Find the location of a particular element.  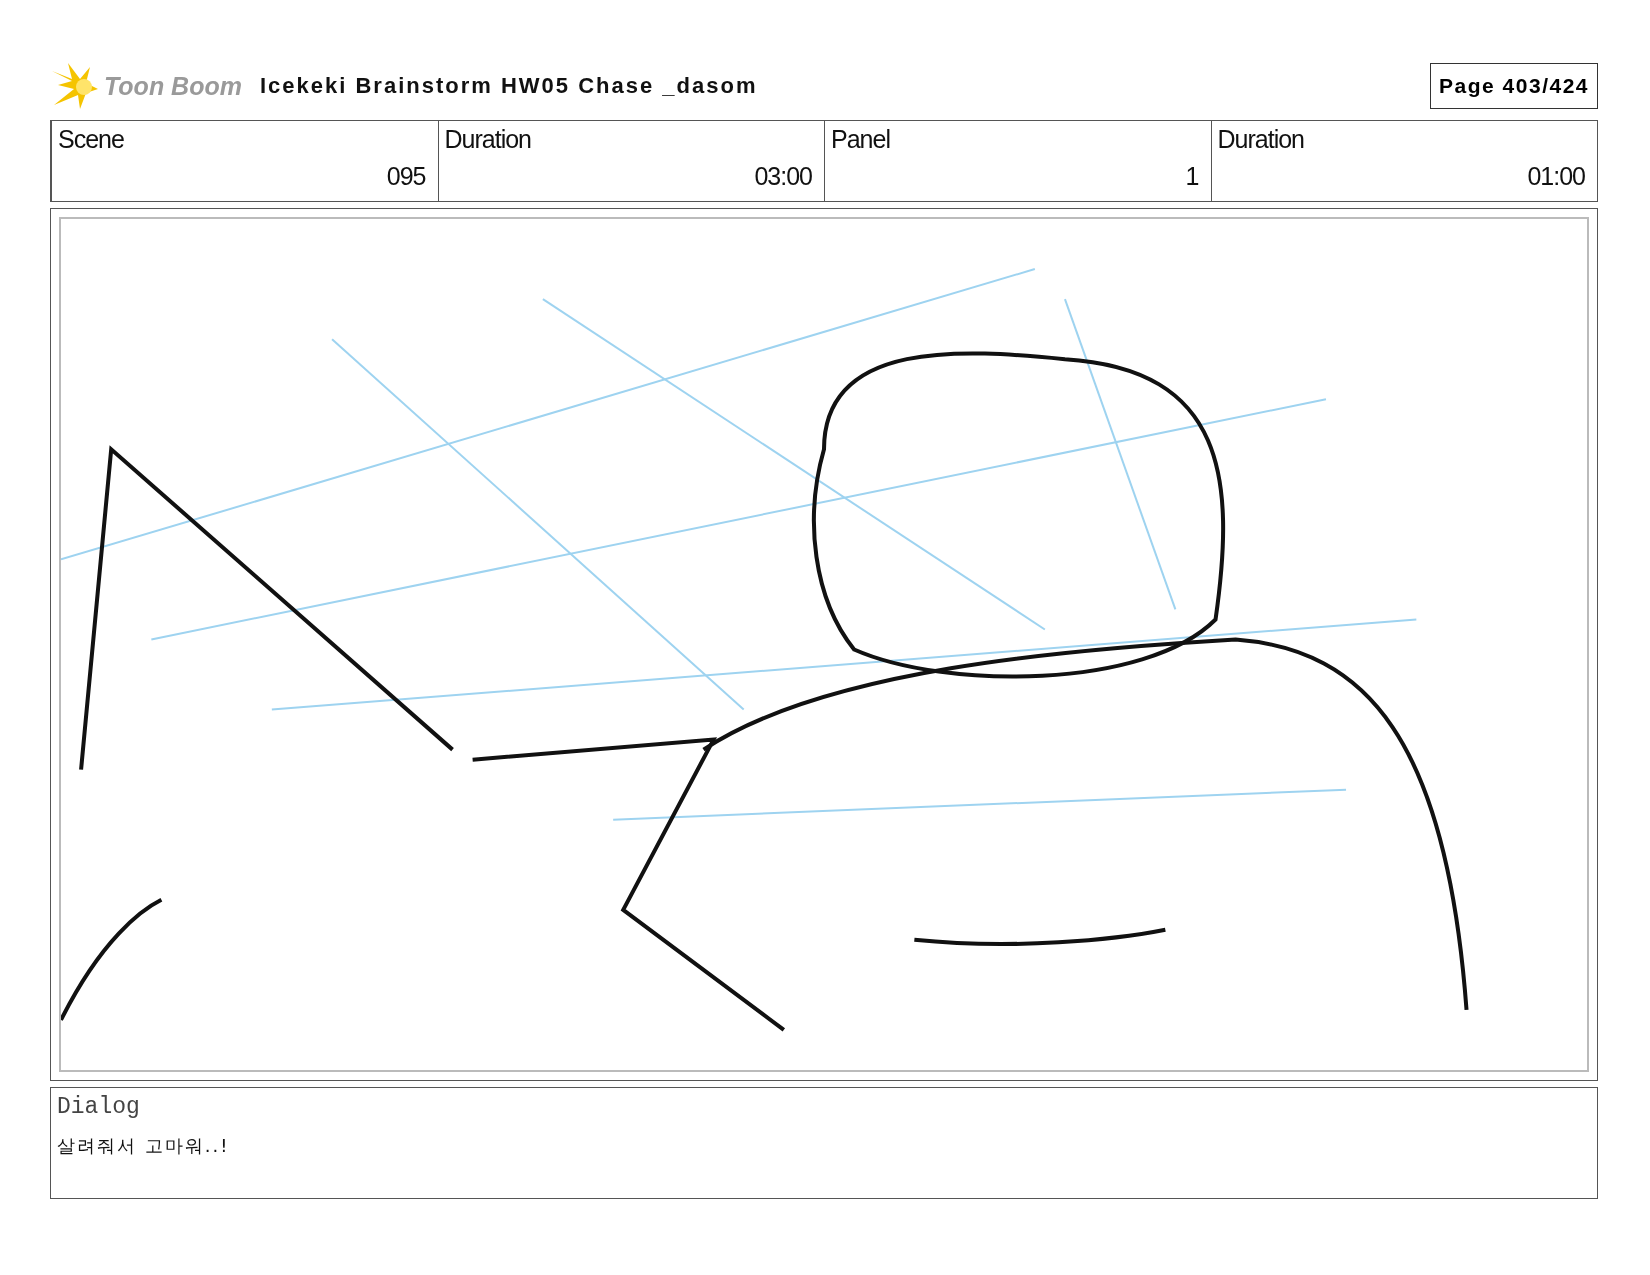

logo-text: Toon Boom is located at coordinates (173, 86).